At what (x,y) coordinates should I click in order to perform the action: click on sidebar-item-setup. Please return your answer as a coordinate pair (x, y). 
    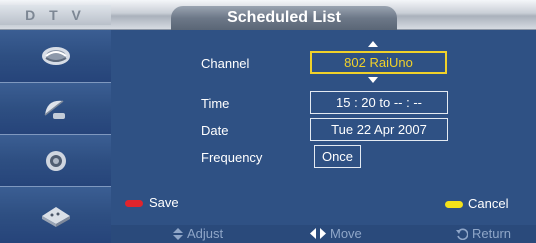
    Looking at the image, I should click on (55, 161).